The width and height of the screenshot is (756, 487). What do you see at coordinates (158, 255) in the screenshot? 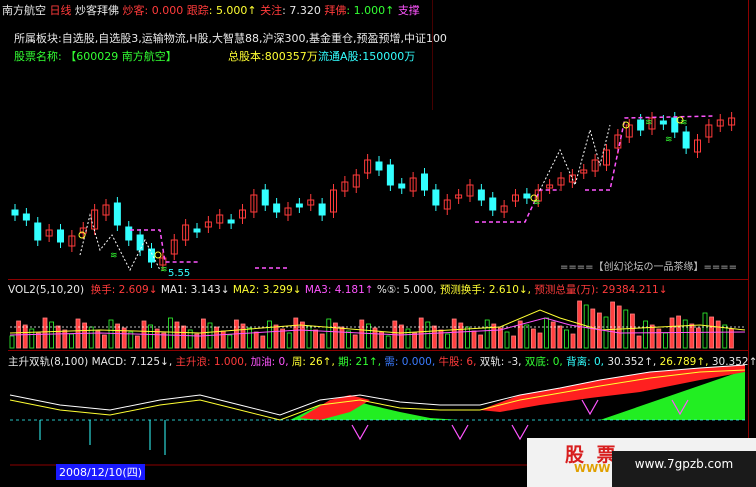
I see `signal-marker-icon` at bounding box center [158, 255].